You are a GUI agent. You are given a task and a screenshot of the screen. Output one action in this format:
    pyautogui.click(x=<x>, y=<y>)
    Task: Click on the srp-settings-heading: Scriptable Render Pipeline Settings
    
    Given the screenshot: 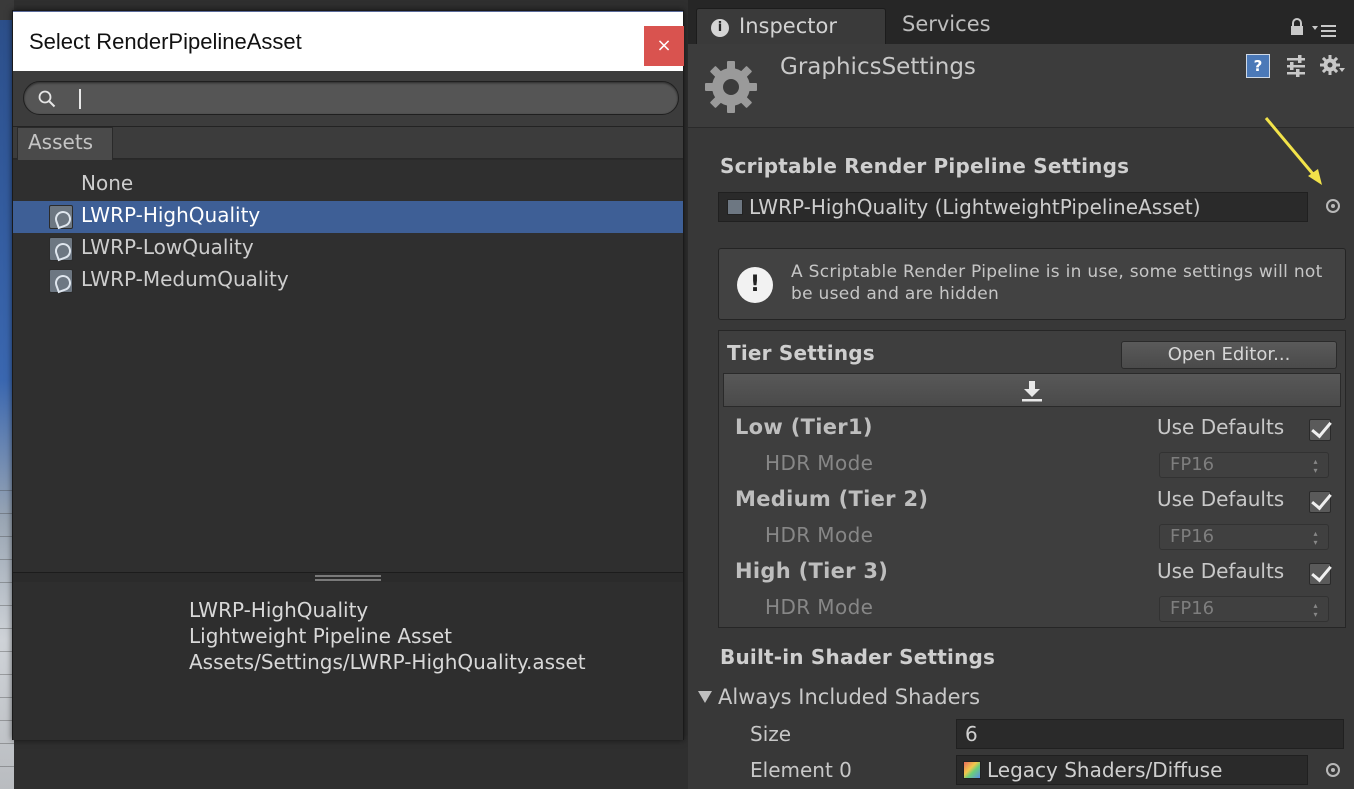 What is the action you would take?
    pyautogui.click(x=925, y=166)
    